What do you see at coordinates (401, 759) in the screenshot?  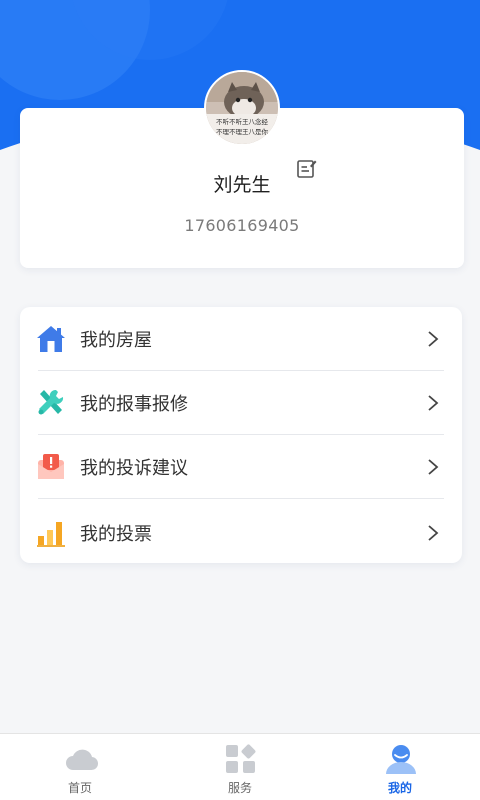 I see `user-icon` at bounding box center [401, 759].